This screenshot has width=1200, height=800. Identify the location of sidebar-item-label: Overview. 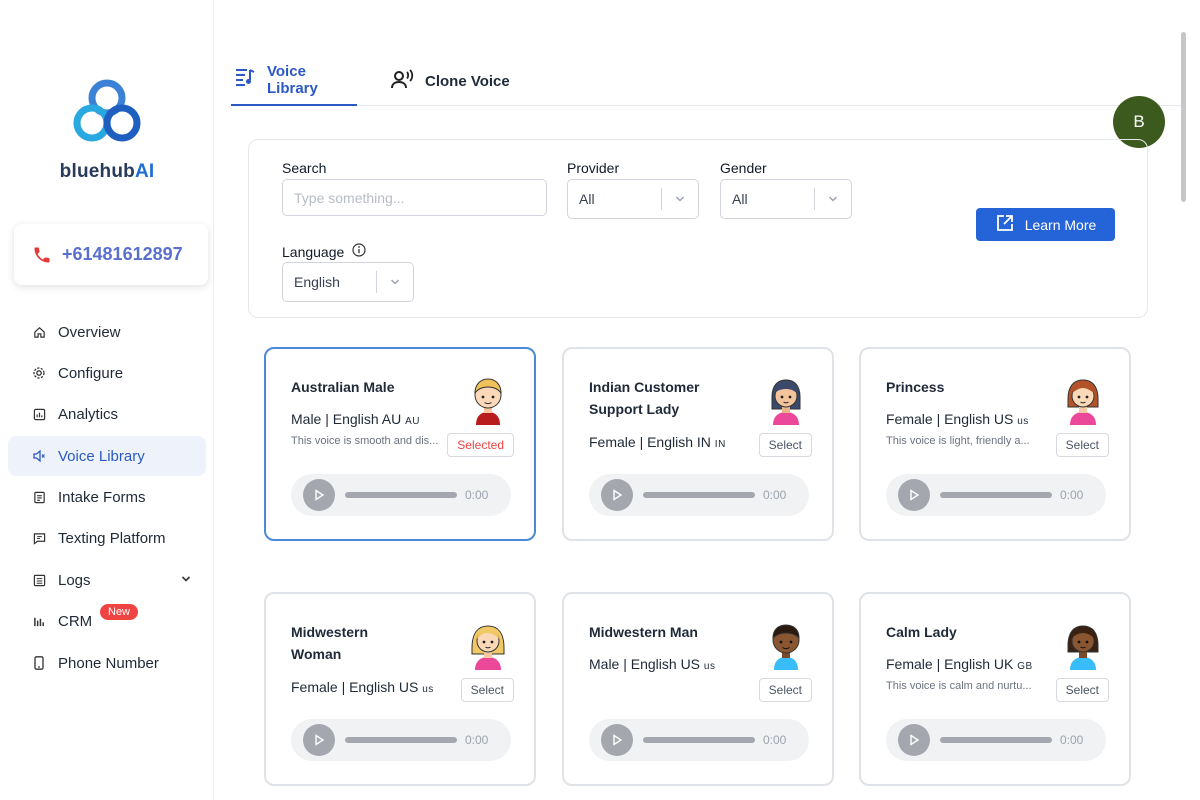
(89, 332).